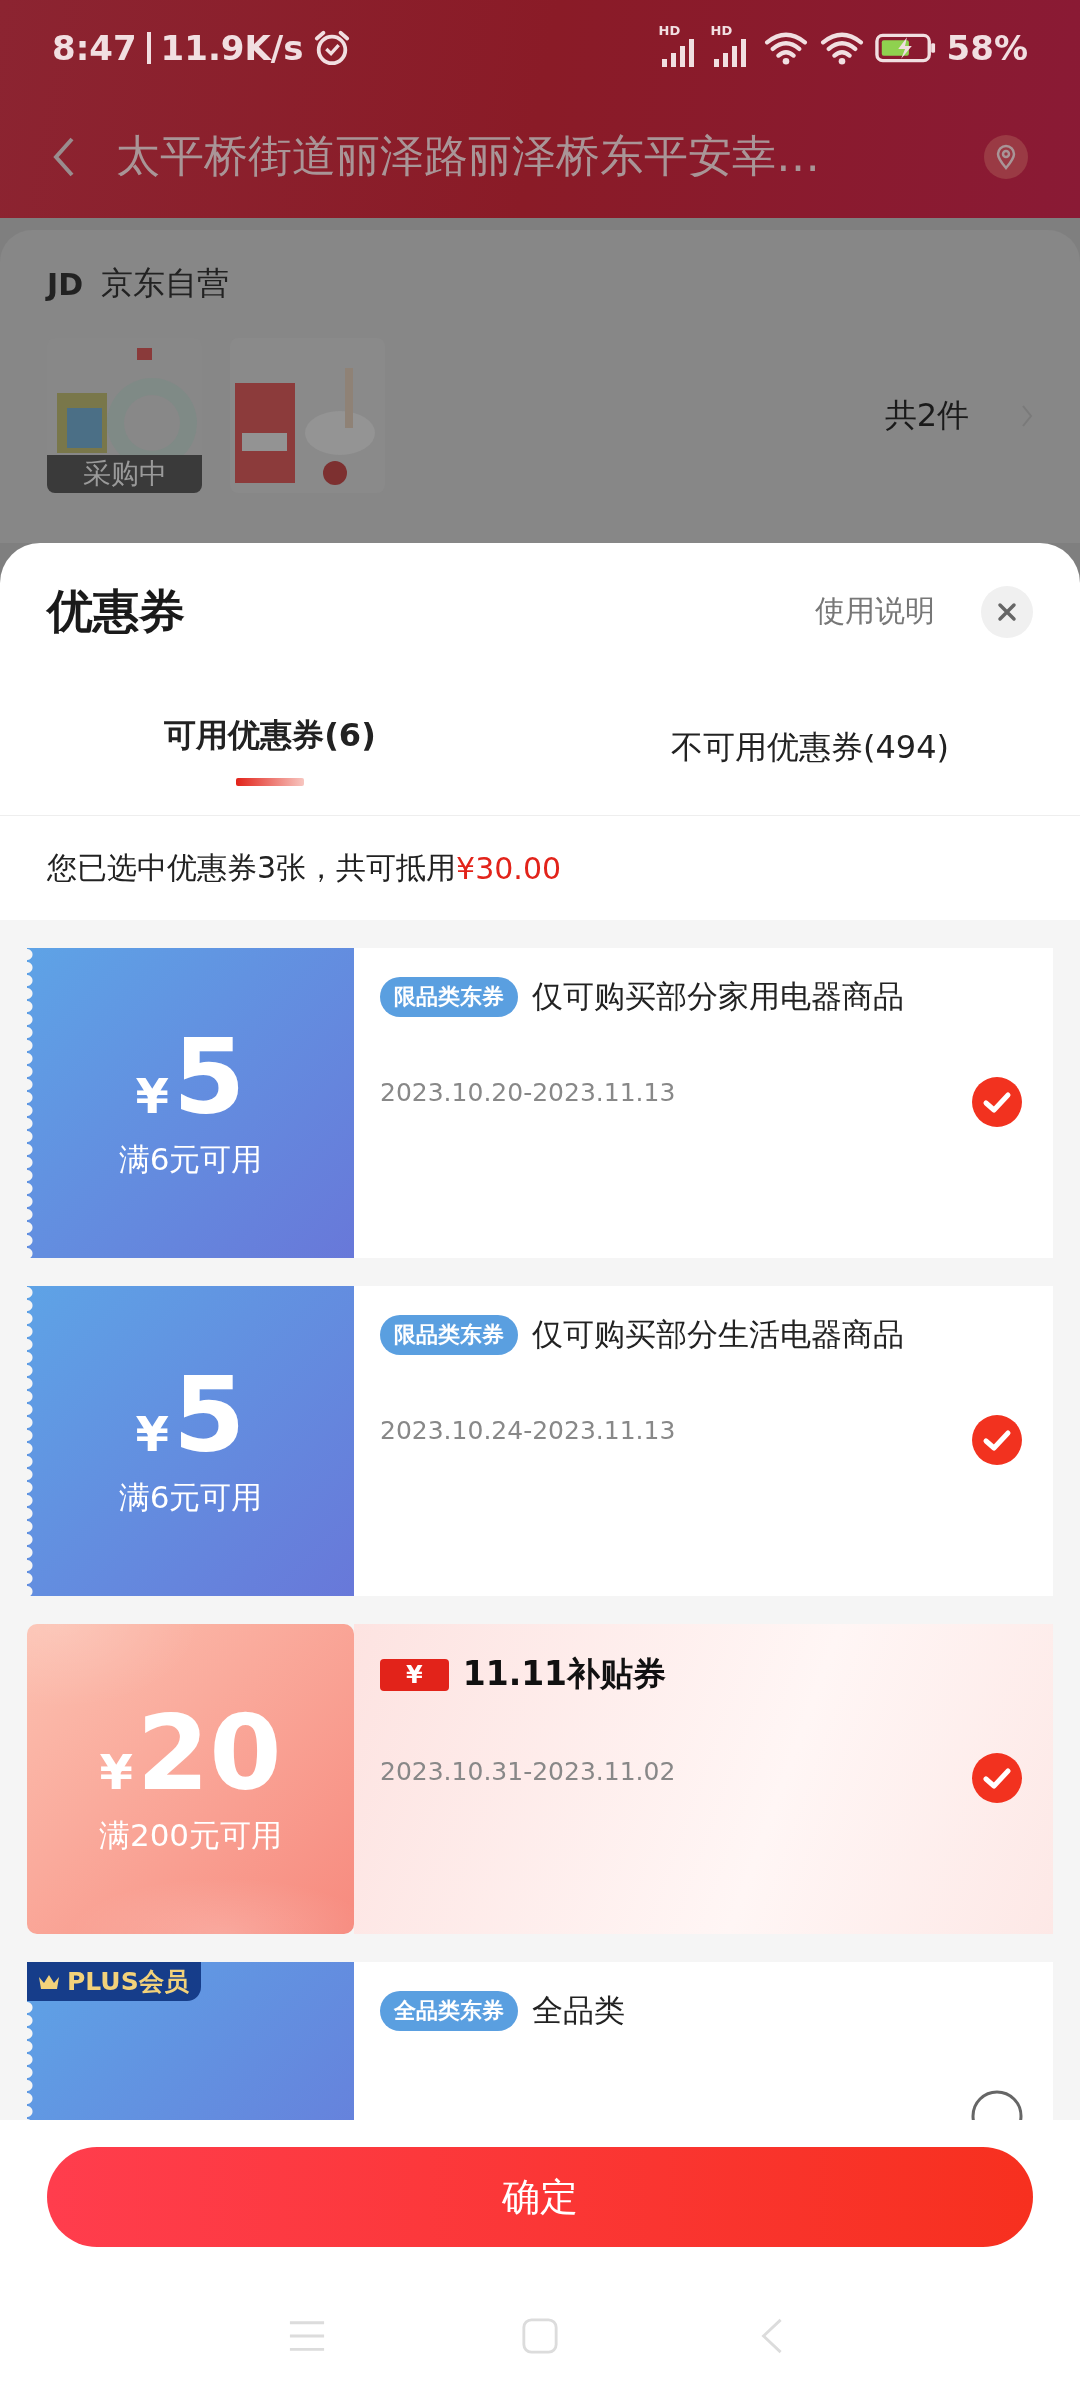 This screenshot has width=1080, height=2400. I want to click on store-name: 京东自营, so click(165, 283).